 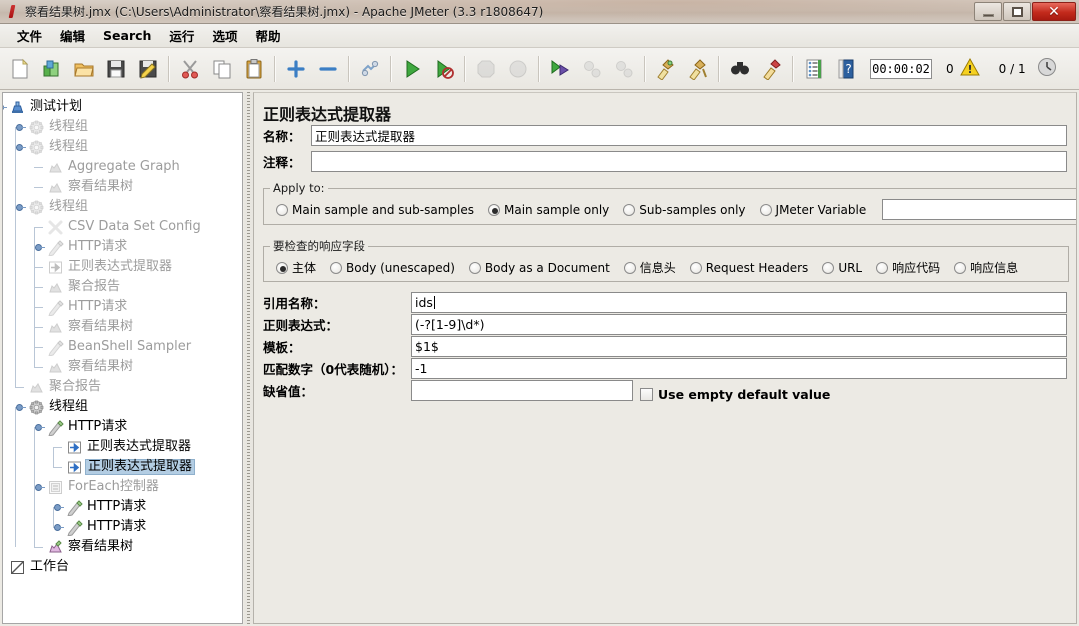 I want to click on templates-button, so click(x=52, y=69).